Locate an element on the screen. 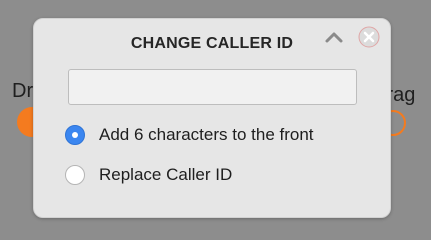 This screenshot has height=240, width=431. radio-option-label: Add 6 characters to the front is located at coordinates (206, 134).